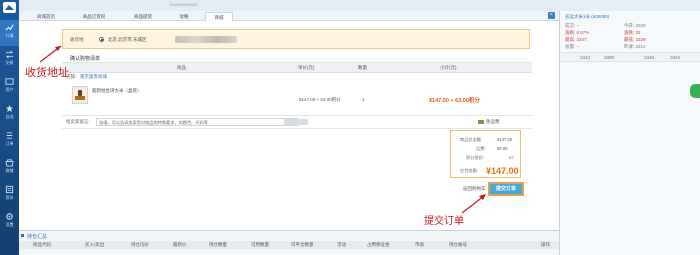 This screenshot has height=255, width=700. I want to click on annotation-submit: 提交订单, so click(444, 221).